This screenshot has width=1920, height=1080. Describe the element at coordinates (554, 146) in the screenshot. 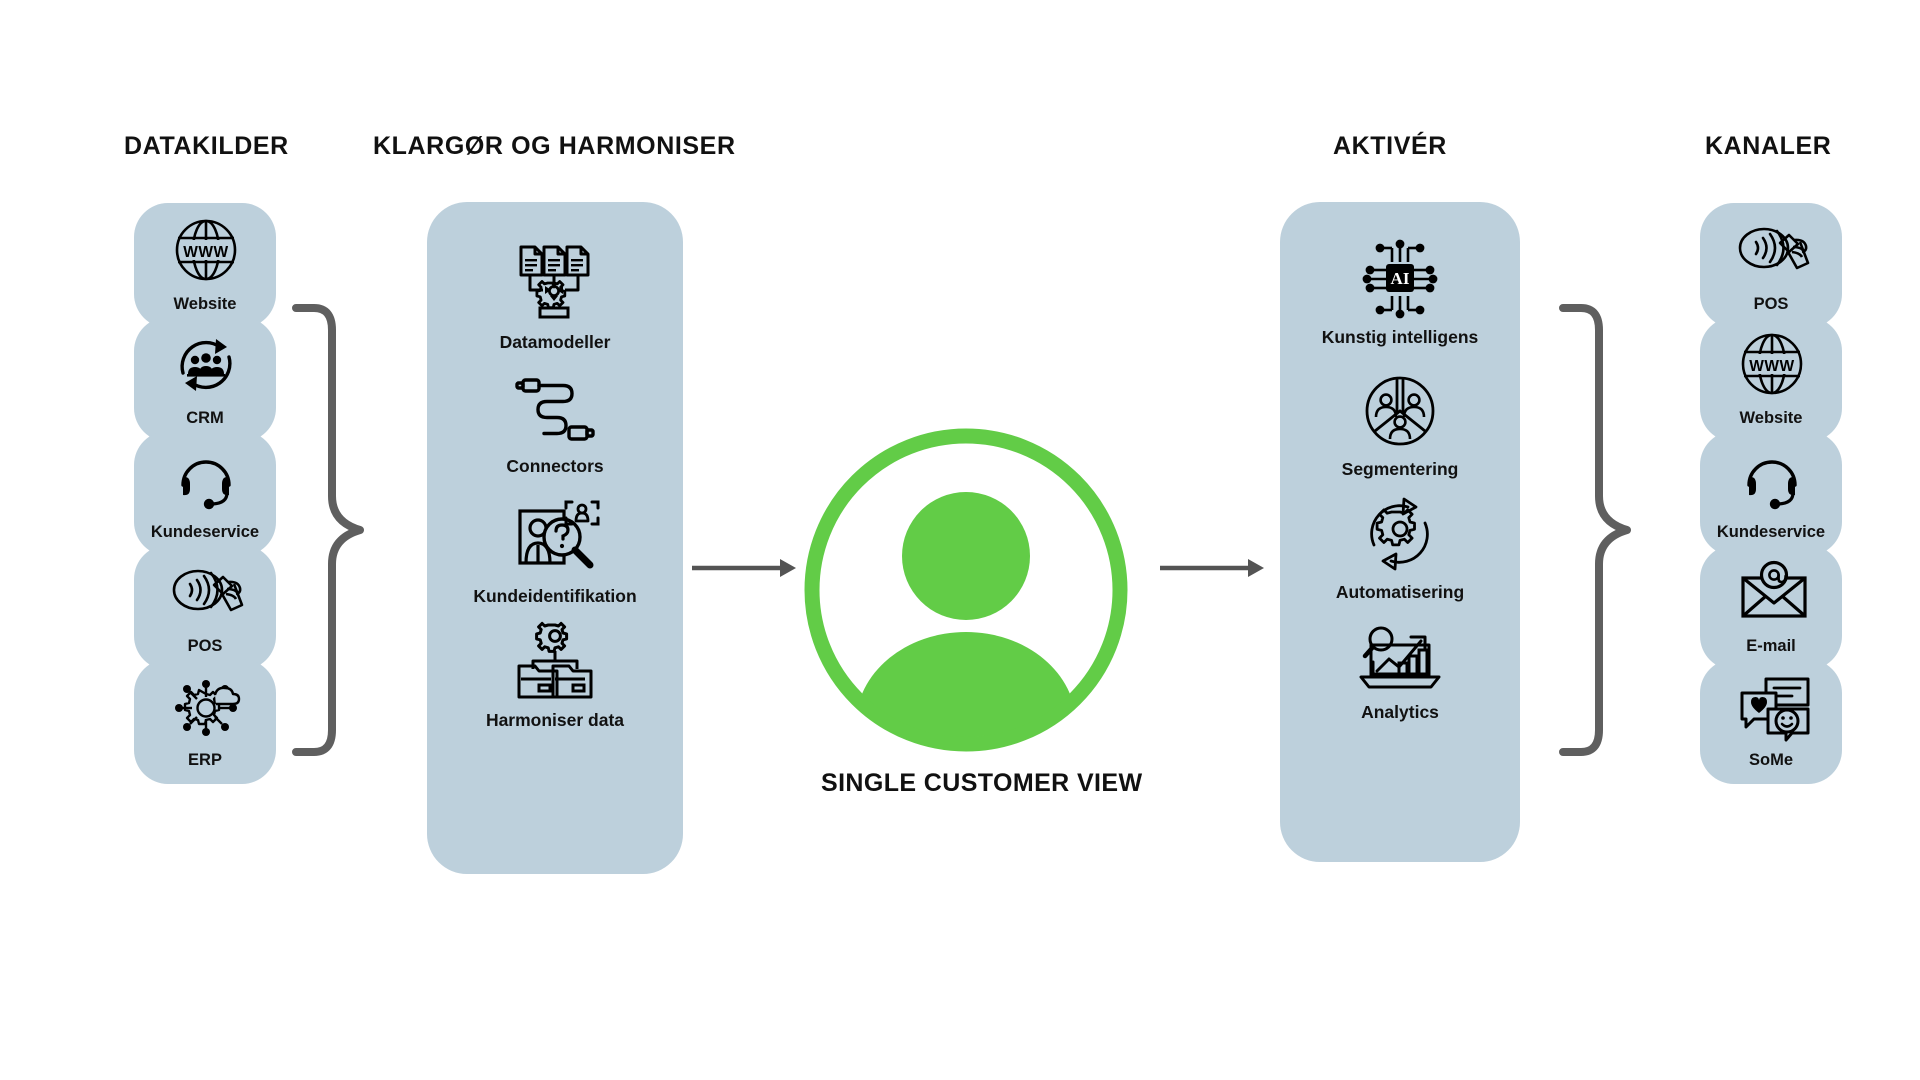

I see `column-header-klargor: KLARGØR OG HARMONISER` at that location.